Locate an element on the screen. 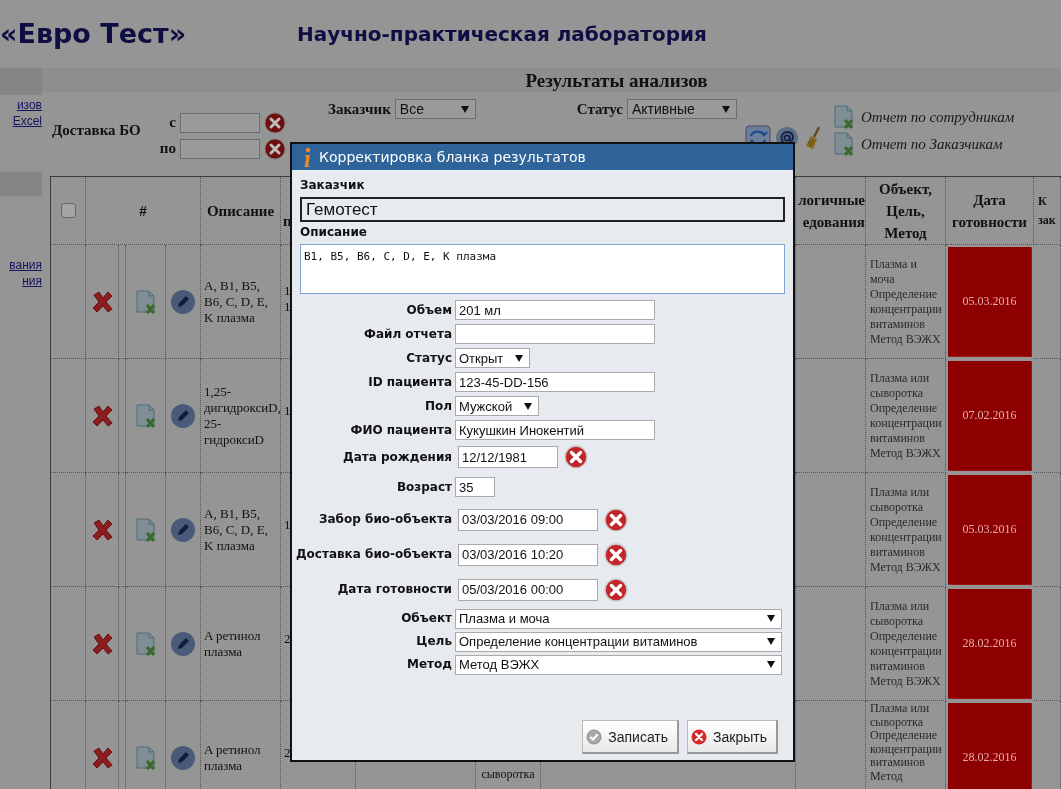  field-label: Метод is located at coordinates (429, 664).